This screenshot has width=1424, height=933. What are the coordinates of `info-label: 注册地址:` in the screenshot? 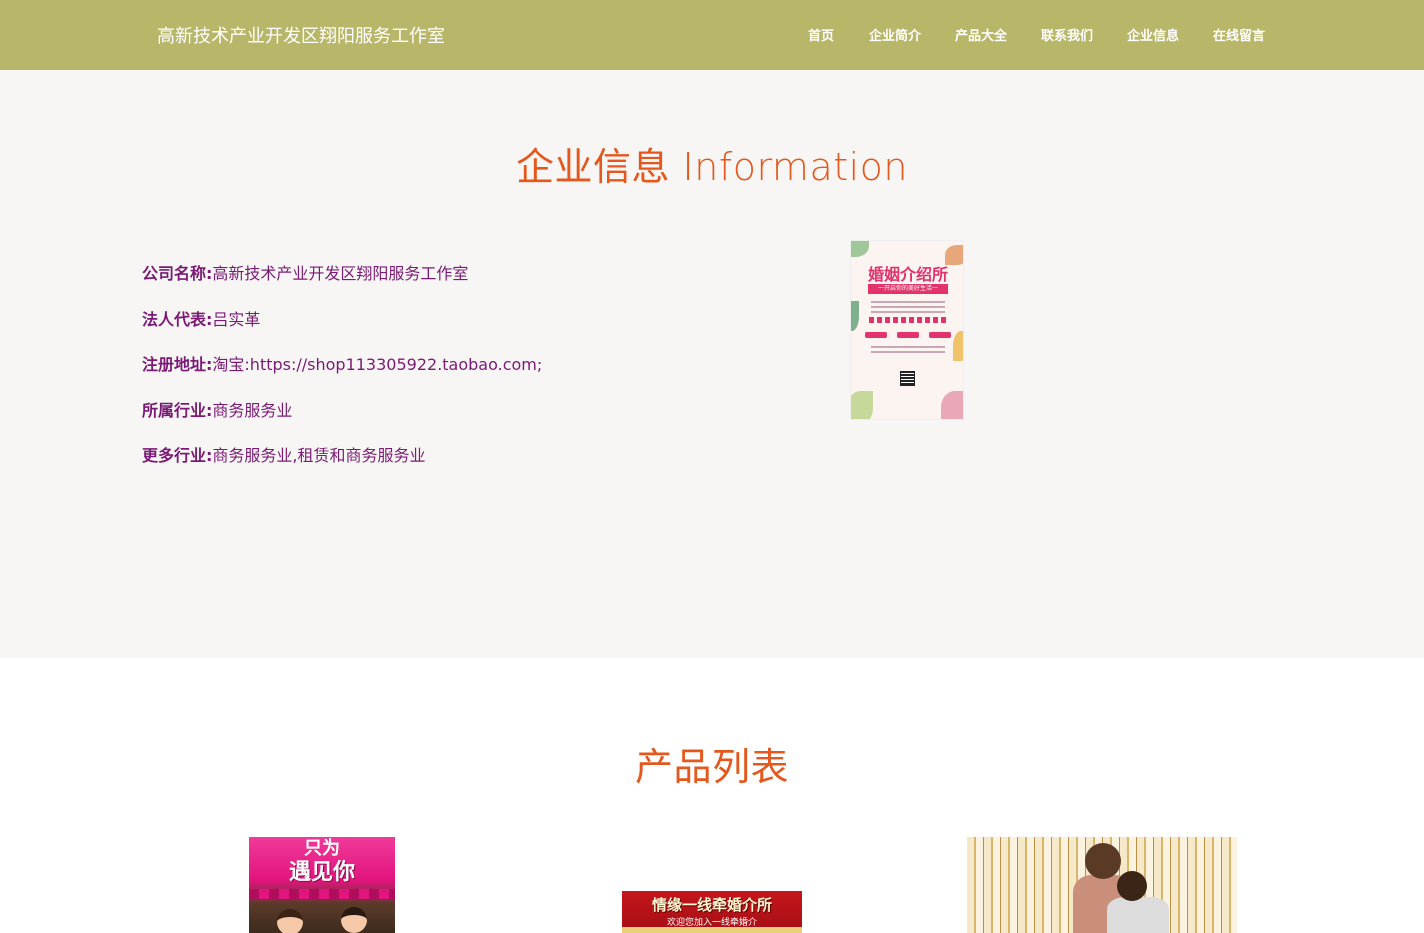 It's located at (177, 364).